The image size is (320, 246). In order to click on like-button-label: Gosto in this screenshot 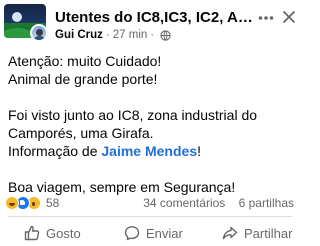, I will do `click(63, 233)`.